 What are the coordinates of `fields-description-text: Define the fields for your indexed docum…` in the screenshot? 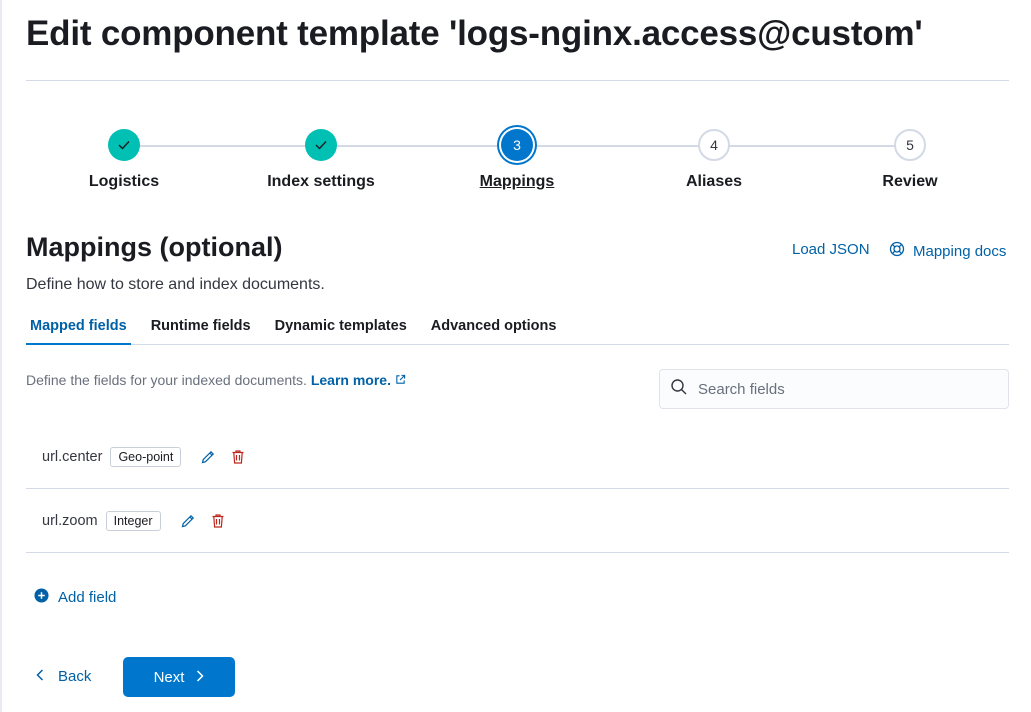 It's located at (166, 380).